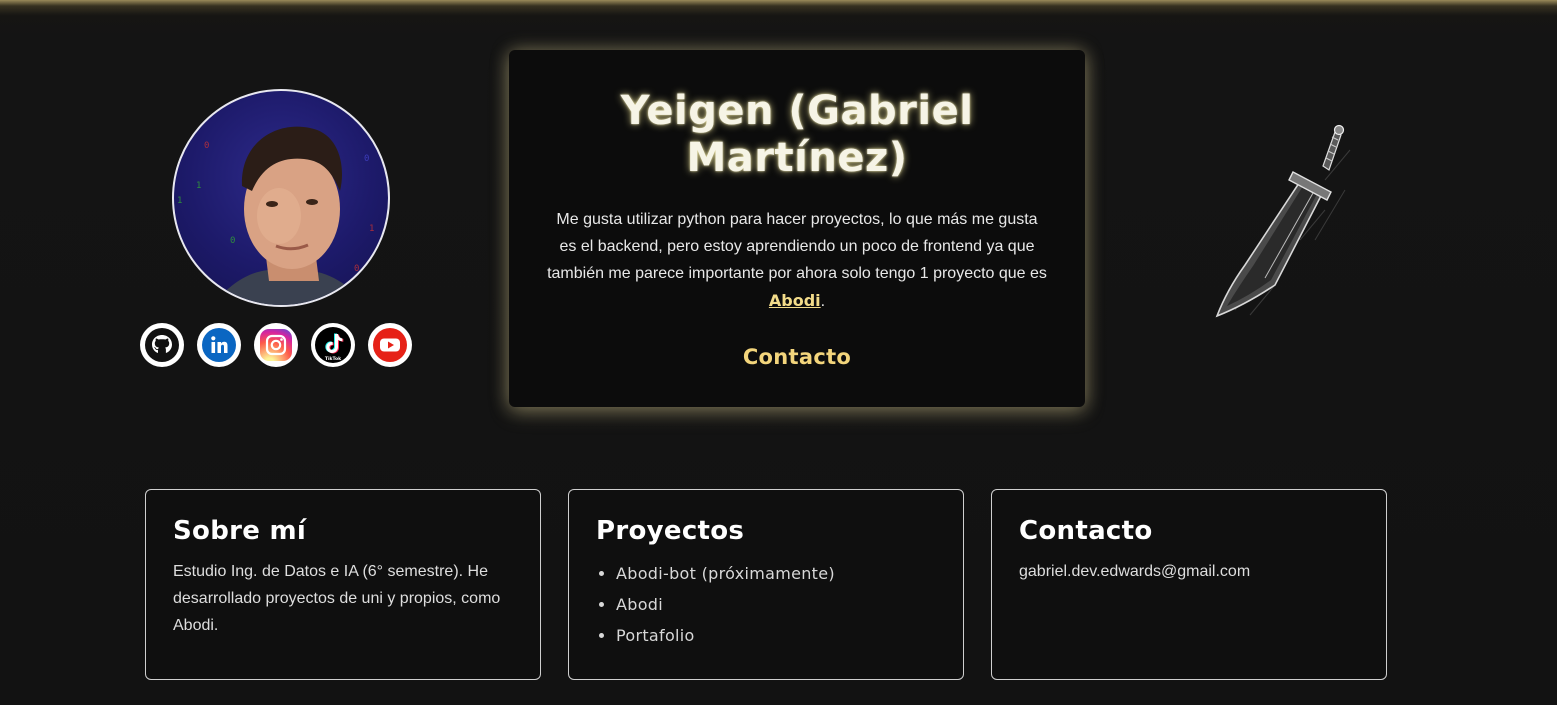  I want to click on tiktok-link: TikTok, so click(333, 345).